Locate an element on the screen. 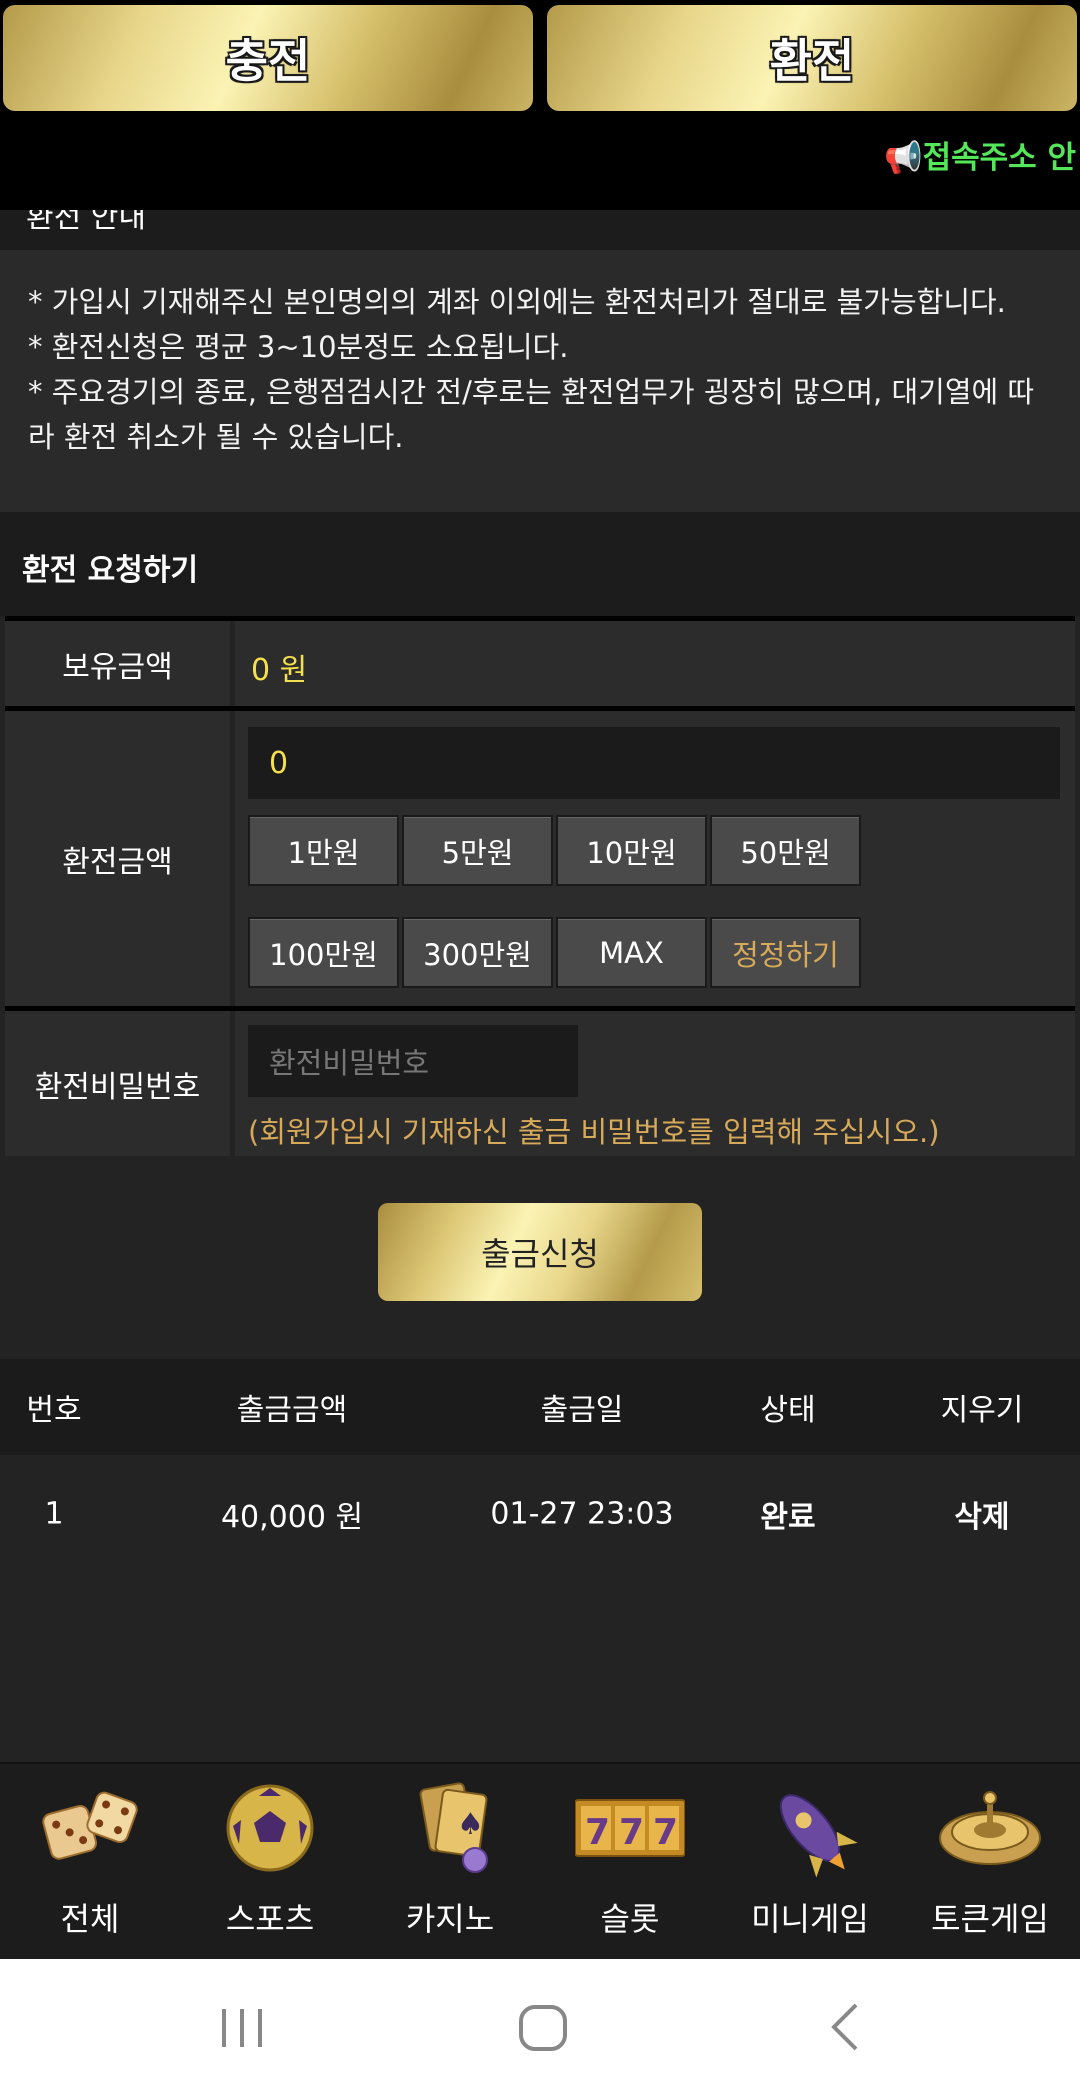  bottom-game-nav: 전체 스포츠 ♠ 카지노 7 7 7 슬롯 미니게임 토큰게임 is located at coordinates (540, 1860).